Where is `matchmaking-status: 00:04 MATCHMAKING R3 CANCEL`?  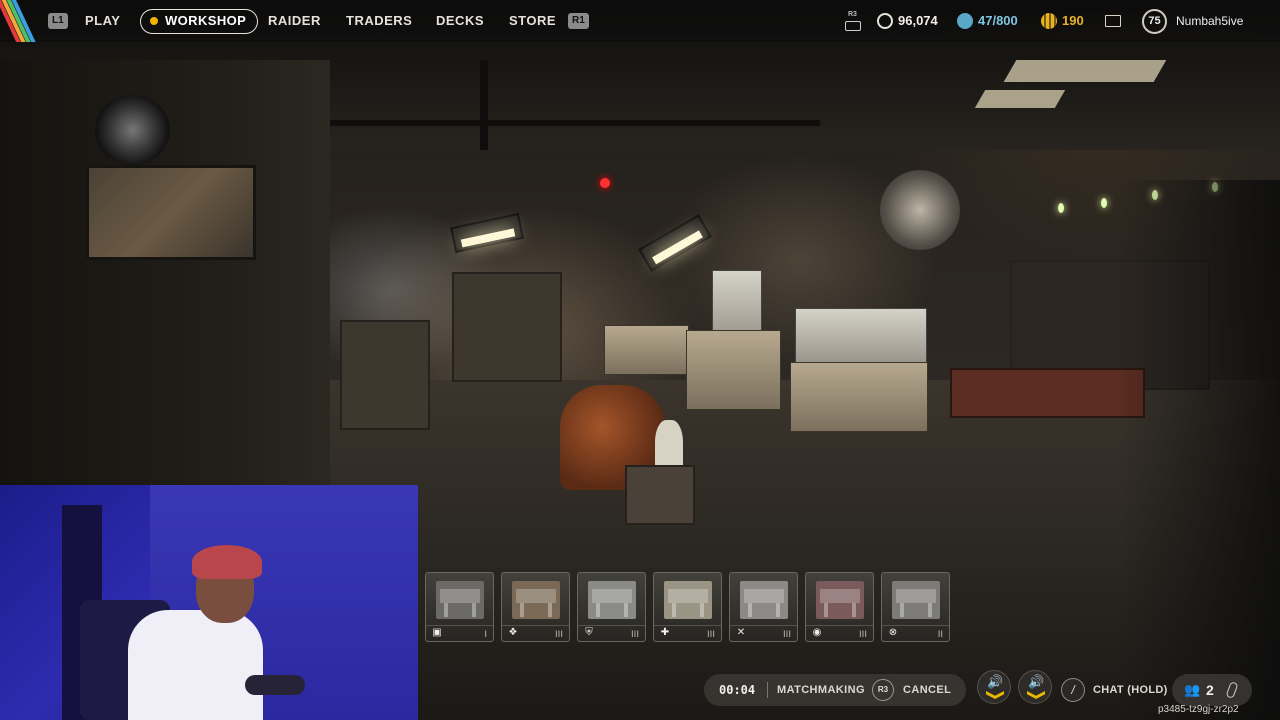 matchmaking-status: 00:04 MATCHMAKING R3 CANCEL is located at coordinates (835, 690).